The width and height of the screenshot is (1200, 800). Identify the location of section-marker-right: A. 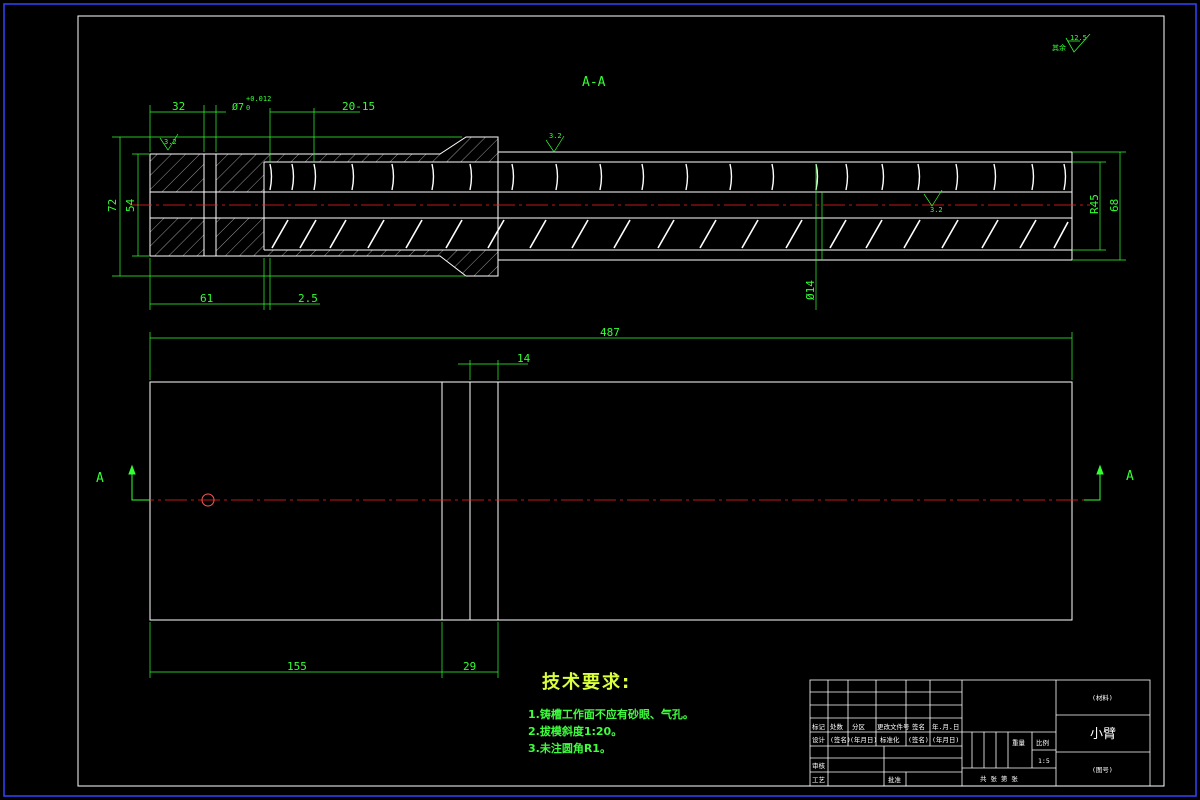
(1130, 476).